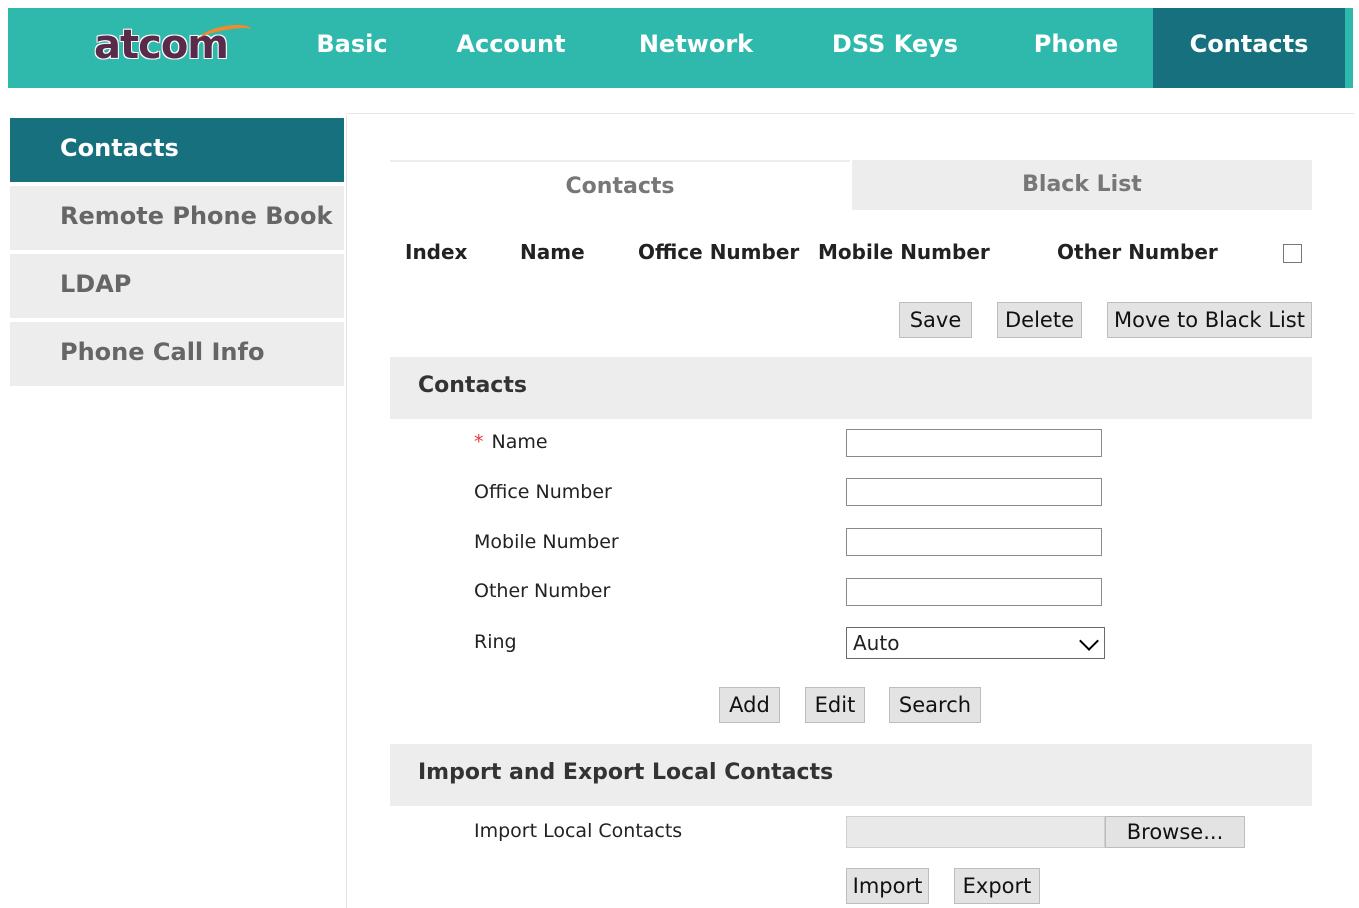  Describe the element at coordinates (876, 643) in the screenshot. I see `ring-select-value: Auto` at that location.